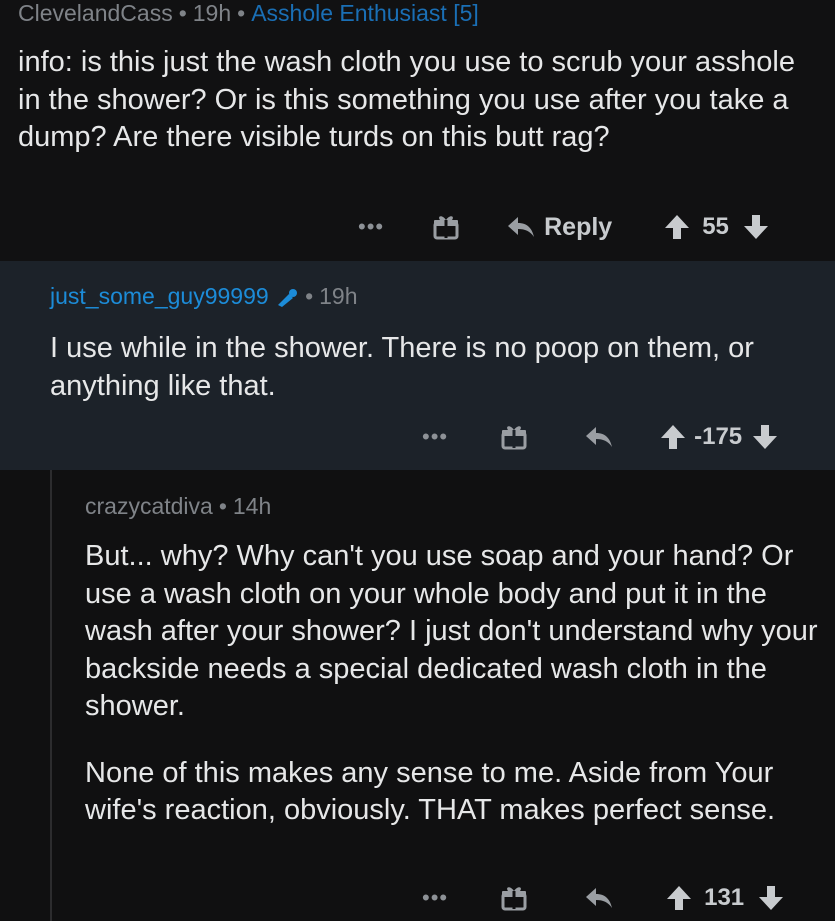  Describe the element at coordinates (288, 297) in the screenshot. I see `op-icon` at that location.